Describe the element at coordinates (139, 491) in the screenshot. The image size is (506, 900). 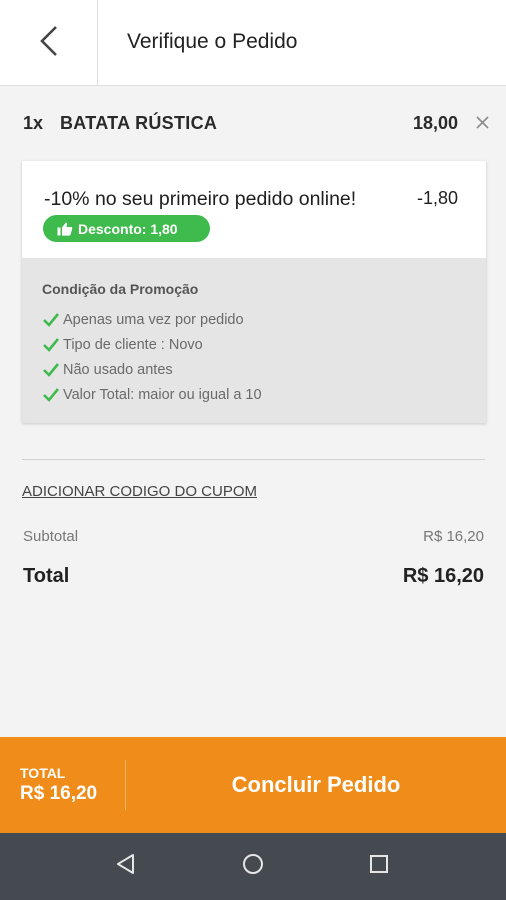
I see `add-coupon-link: ADICIONAR CODIGO DO CUPOM` at that location.